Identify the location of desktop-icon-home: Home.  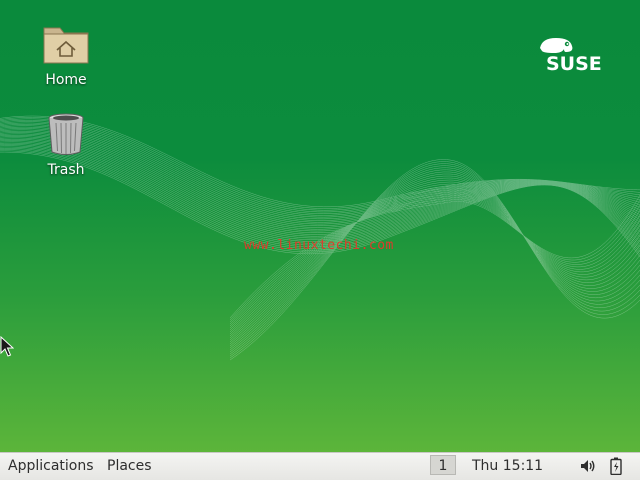
(66, 54).